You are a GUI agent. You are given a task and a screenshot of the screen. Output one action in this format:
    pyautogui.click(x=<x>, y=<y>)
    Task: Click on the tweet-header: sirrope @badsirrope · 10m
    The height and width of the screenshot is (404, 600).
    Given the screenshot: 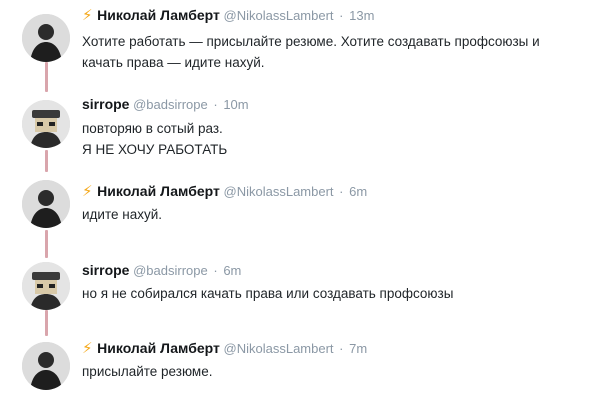 What is the action you would take?
    pyautogui.click(x=165, y=104)
    